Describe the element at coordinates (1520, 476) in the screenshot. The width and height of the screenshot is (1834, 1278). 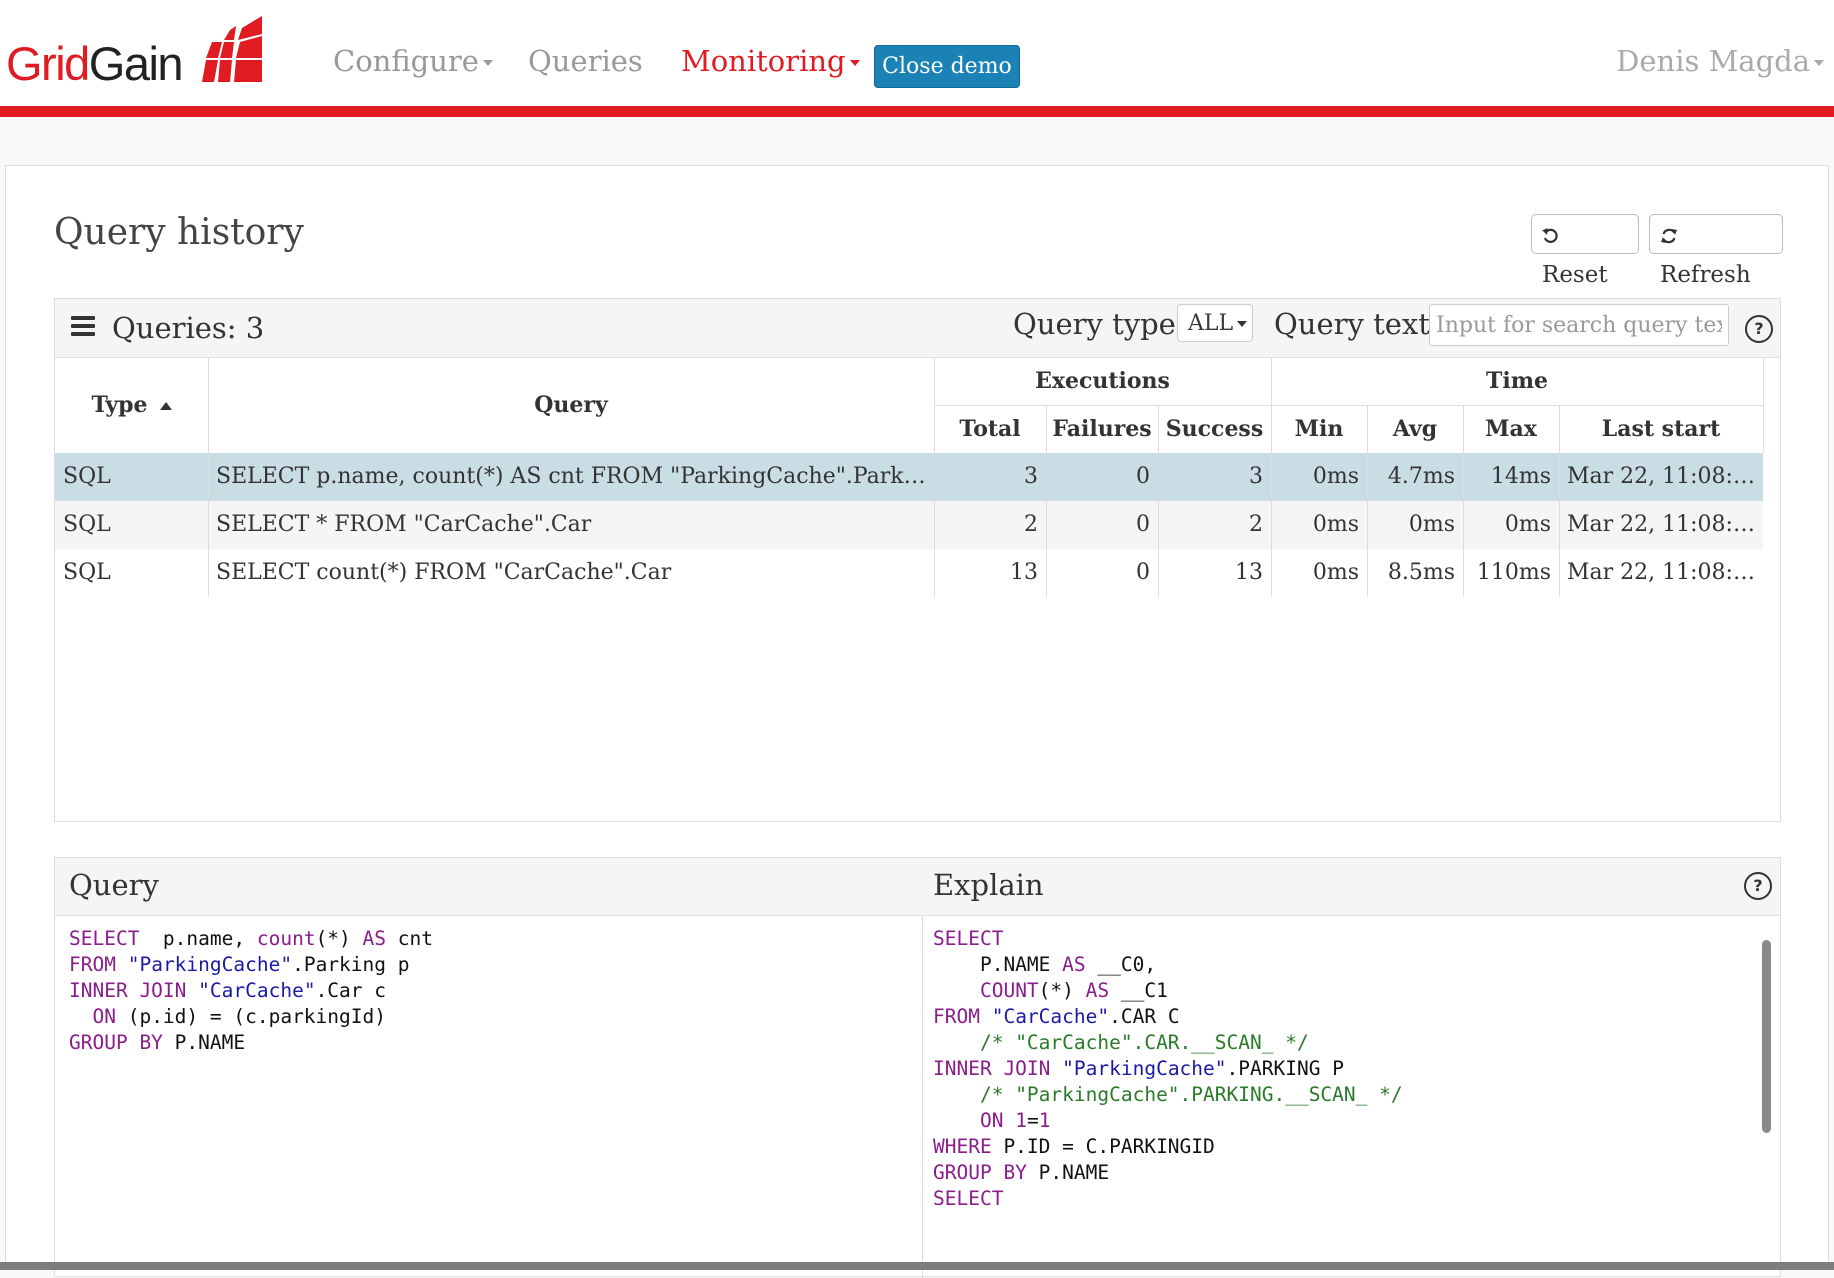
I see `cell-max: 14ms` at that location.